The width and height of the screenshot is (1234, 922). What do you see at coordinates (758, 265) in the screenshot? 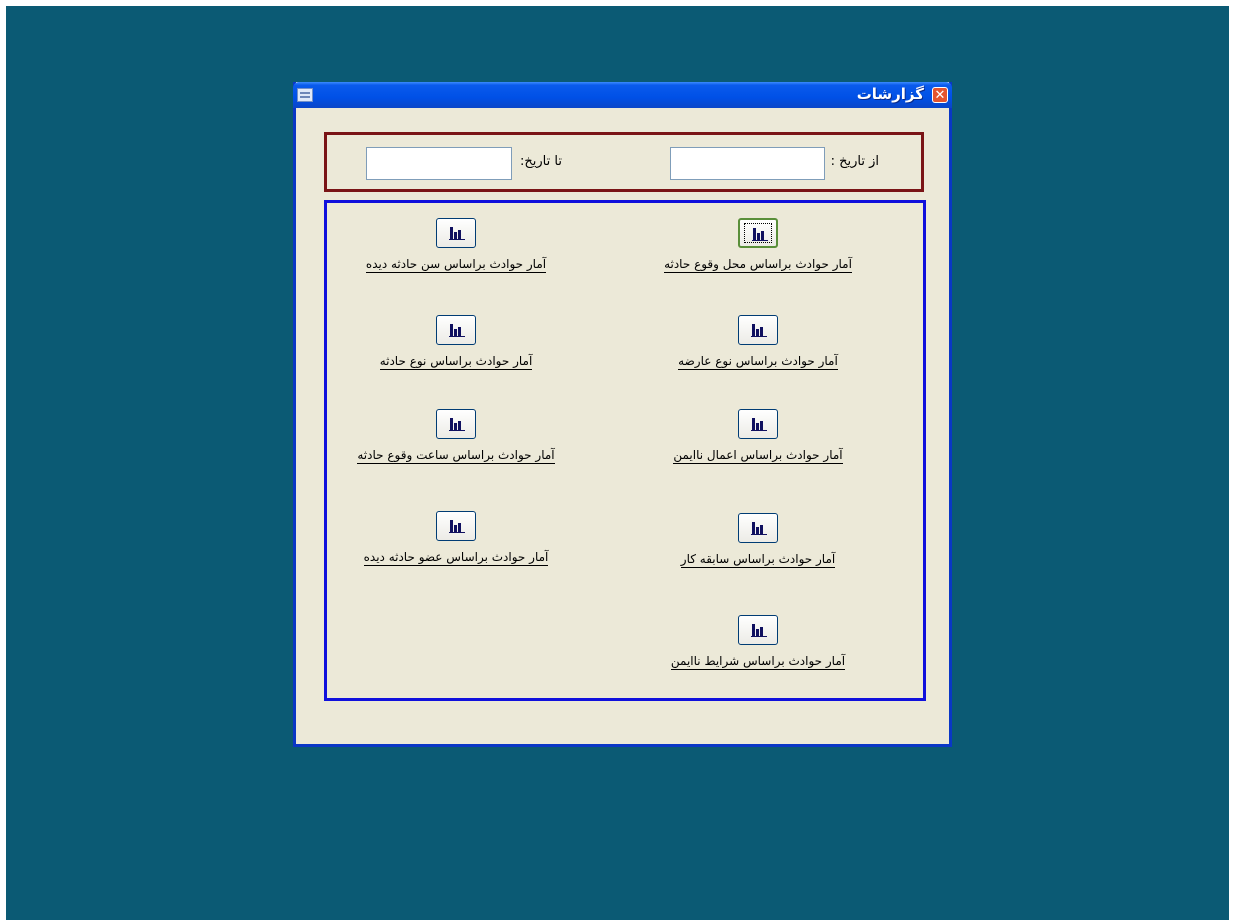
I see `report-label: آمار حوادث براساس محل وقوع حادثه` at bounding box center [758, 265].